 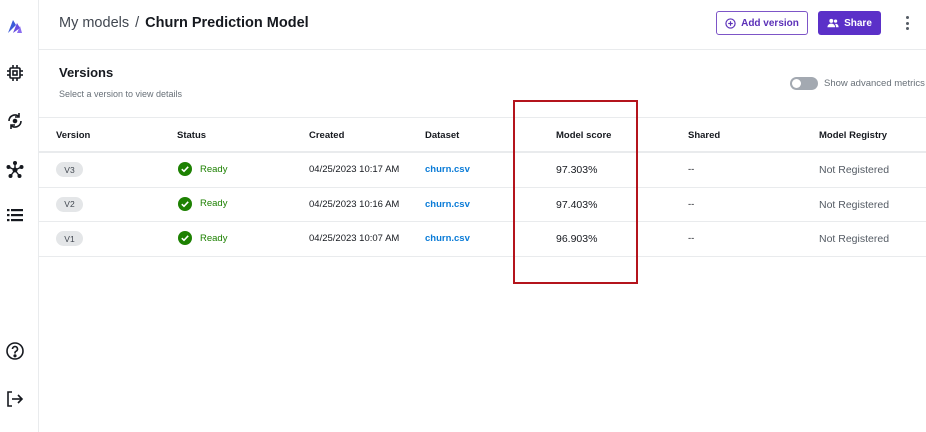 I want to click on chip-icon, so click(x=15, y=73).